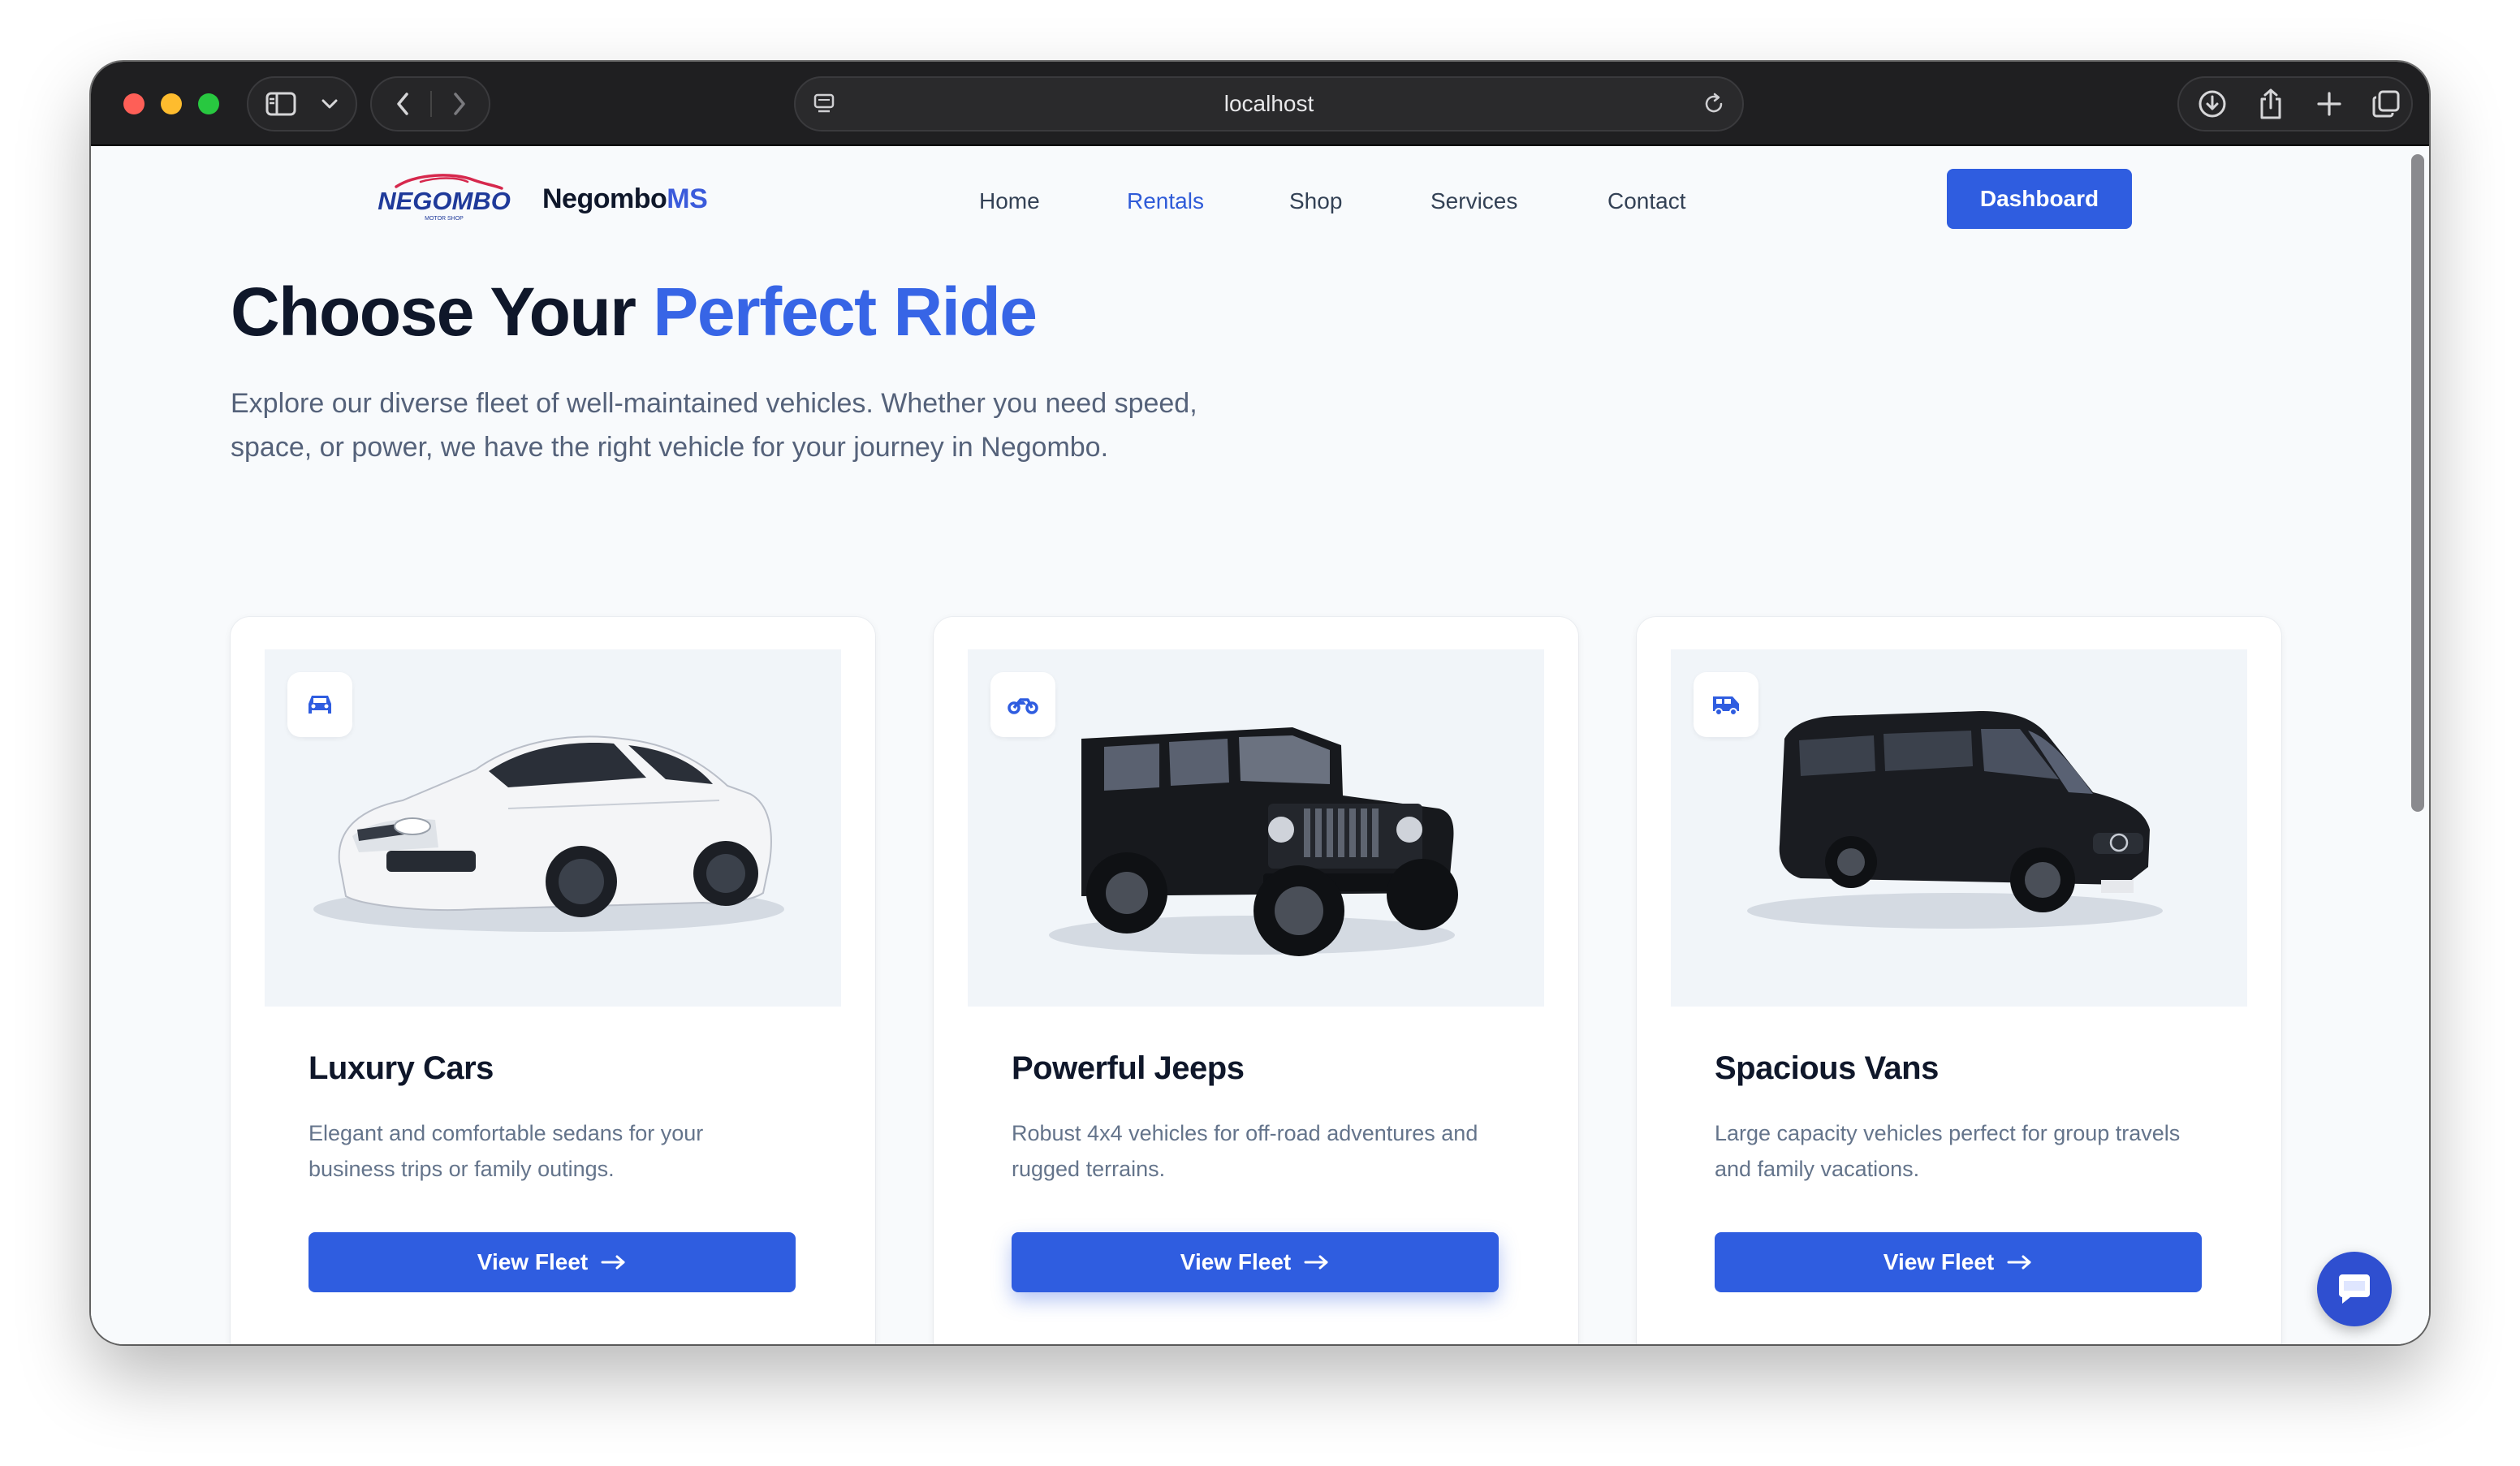 The image size is (2520, 1466). I want to click on hero-title: Choose Your Perfect Ride, so click(634, 312).